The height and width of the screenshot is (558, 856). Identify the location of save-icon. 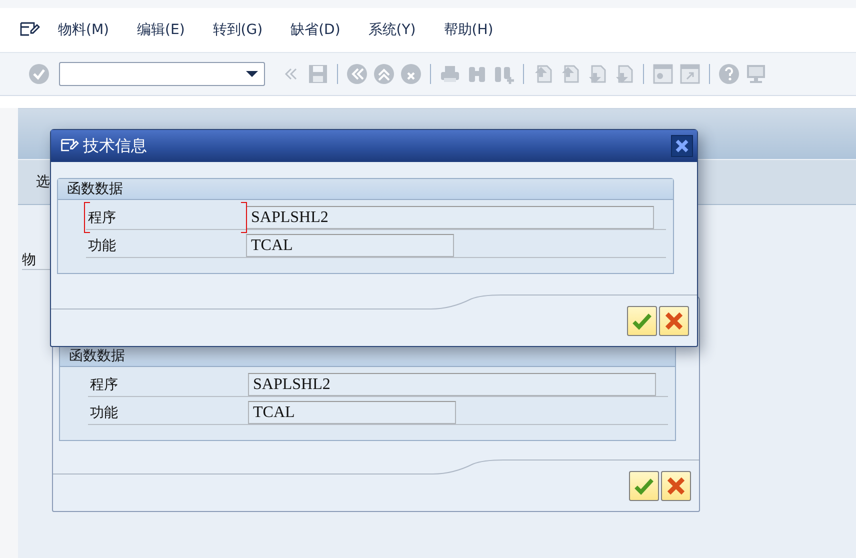
(318, 74).